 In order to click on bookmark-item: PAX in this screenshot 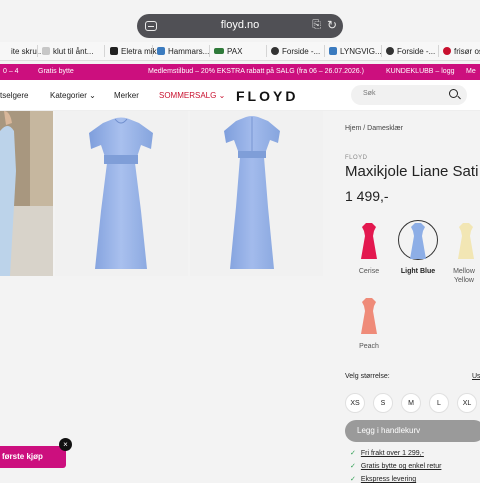, I will do `click(228, 51)`.